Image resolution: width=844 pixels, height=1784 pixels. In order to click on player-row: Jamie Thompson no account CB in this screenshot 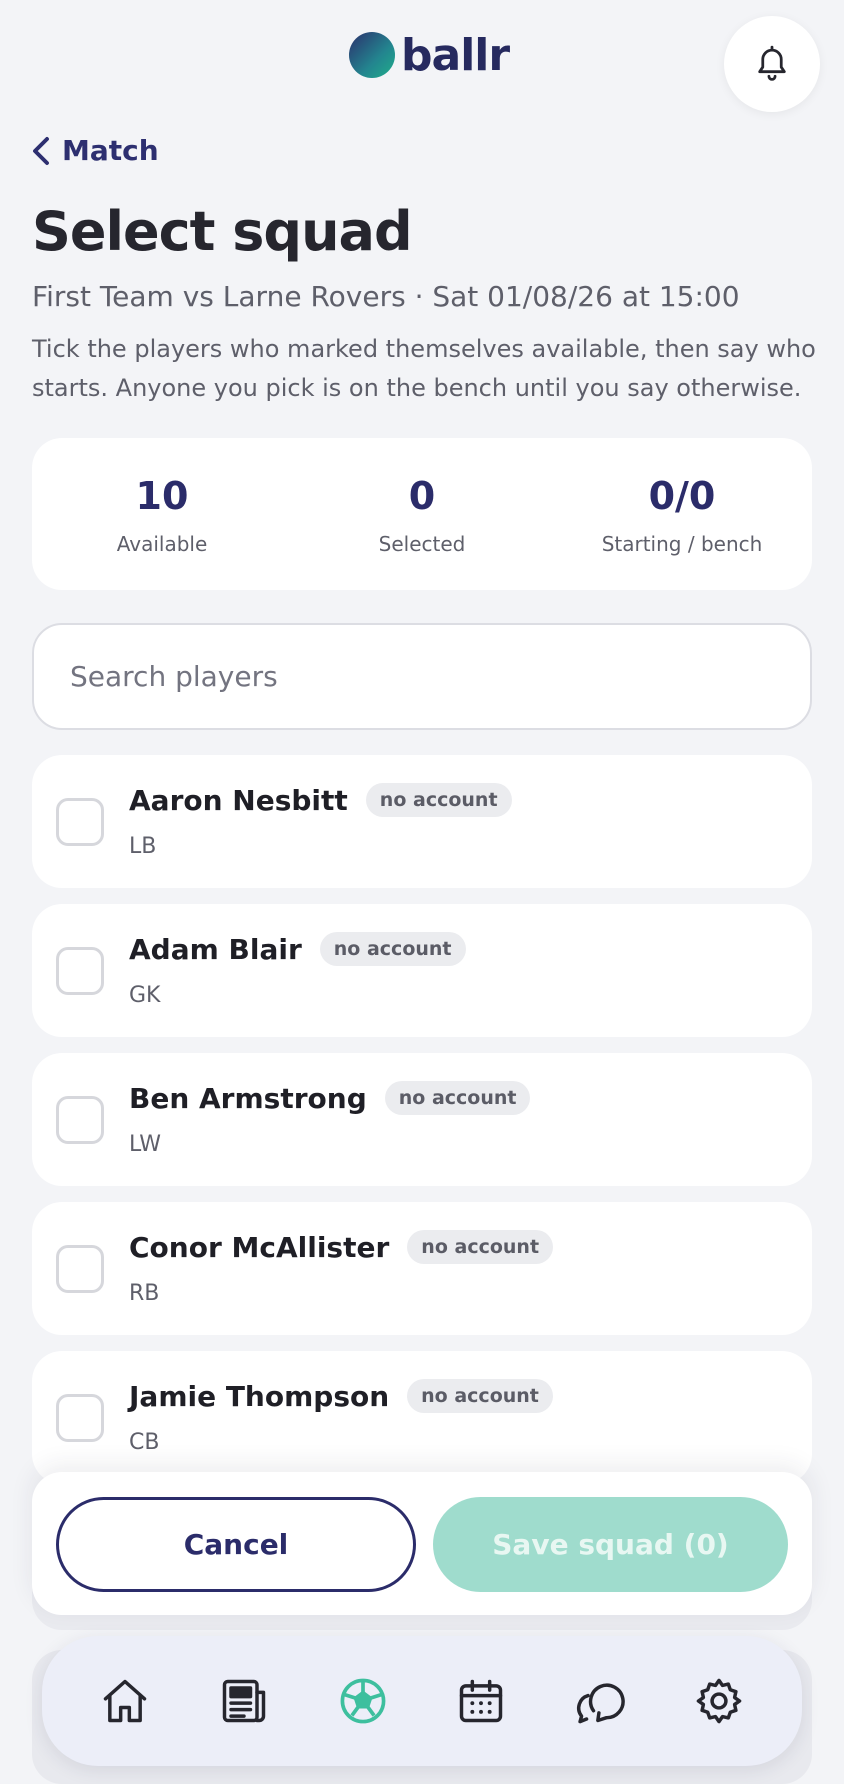, I will do `click(422, 1417)`.